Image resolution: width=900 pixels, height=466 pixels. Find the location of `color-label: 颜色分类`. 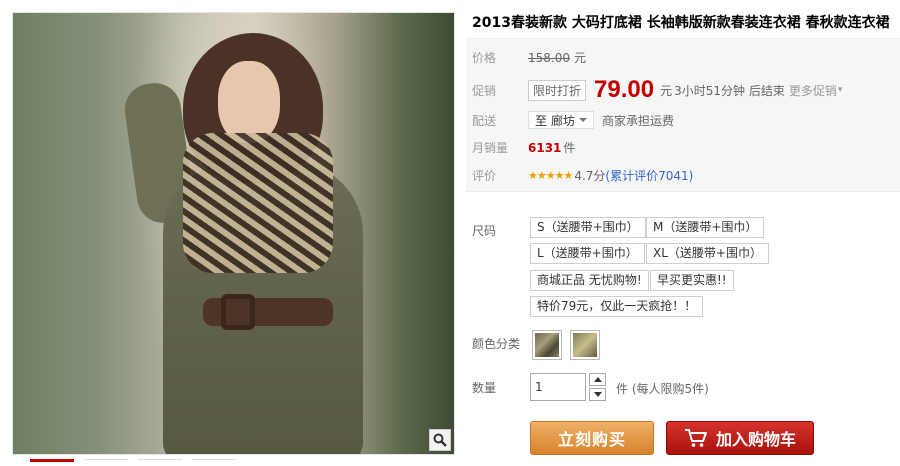

color-label: 颜色分类 is located at coordinates (496, 344).